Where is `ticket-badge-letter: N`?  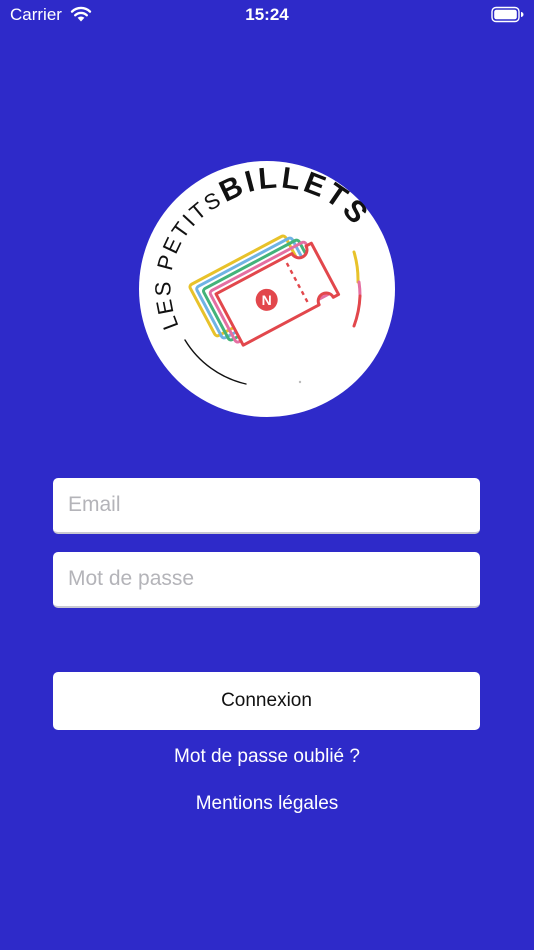 ticket-badge-letter: N is located at coordinates (267, 300).